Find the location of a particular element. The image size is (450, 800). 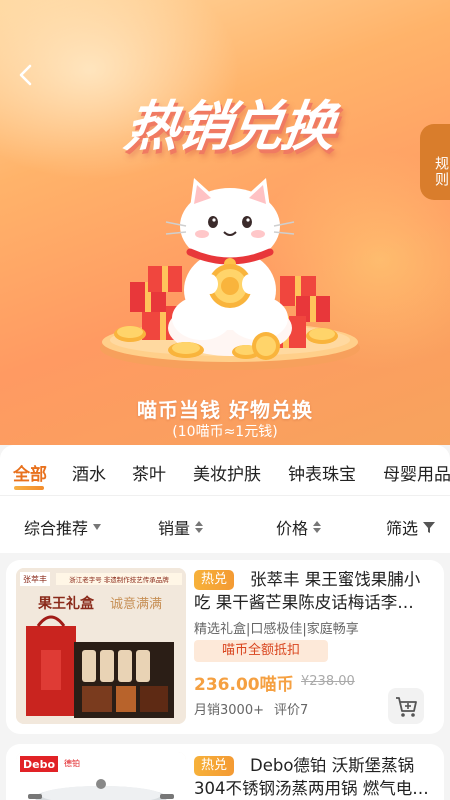

caret-down-icon is located at coordinates (97, 527).